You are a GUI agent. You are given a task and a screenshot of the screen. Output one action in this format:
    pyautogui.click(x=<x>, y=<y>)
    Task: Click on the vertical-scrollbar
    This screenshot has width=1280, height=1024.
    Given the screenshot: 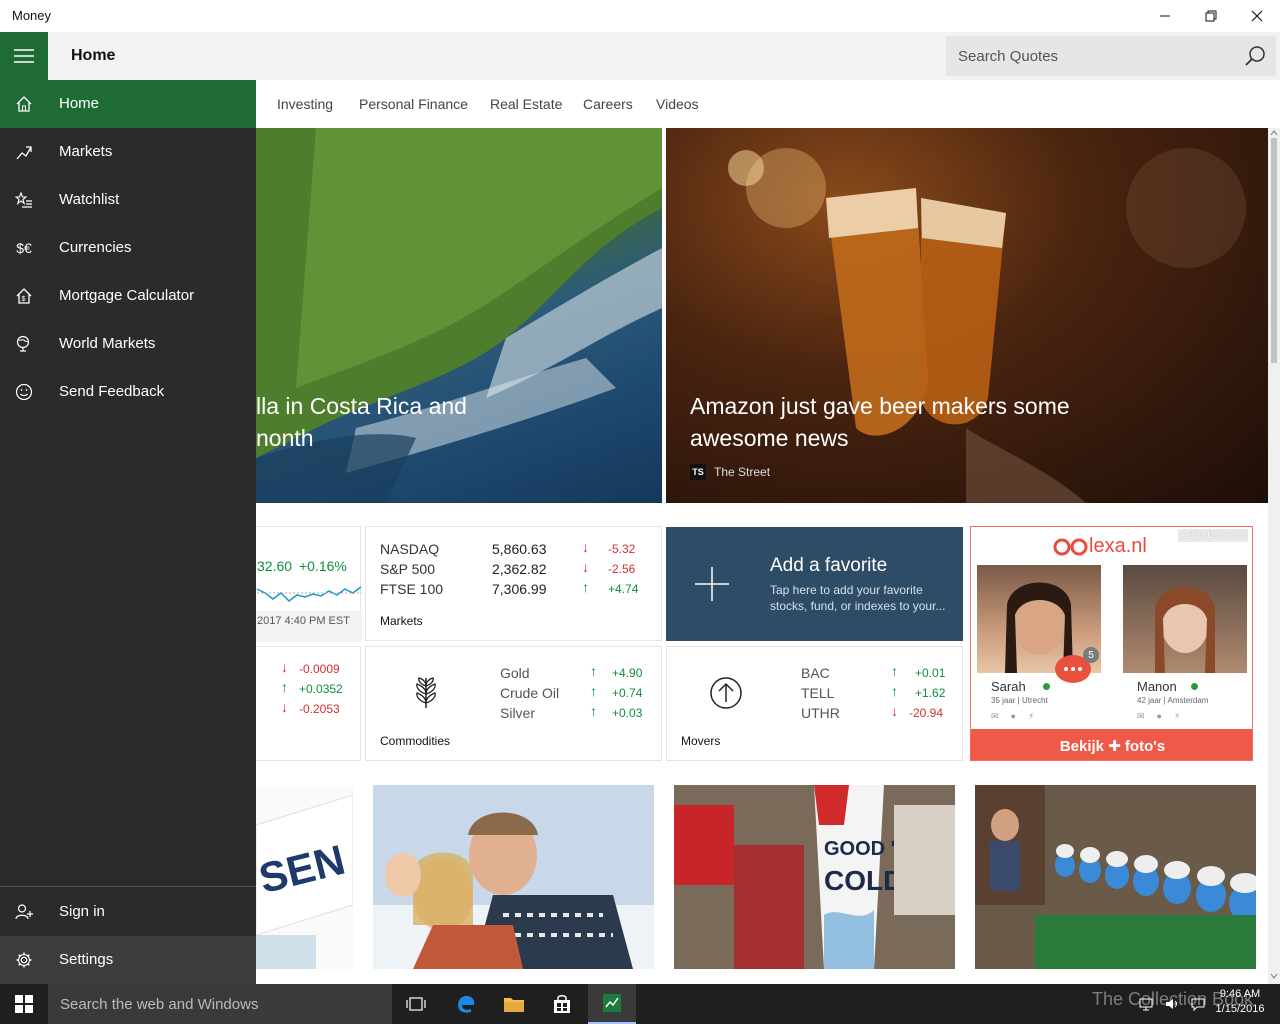 What is the action you would take?
    pyautogui.click(x=1274, y=556)
    